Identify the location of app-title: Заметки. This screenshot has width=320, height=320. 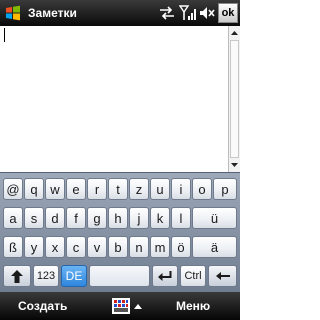
(52, 13).